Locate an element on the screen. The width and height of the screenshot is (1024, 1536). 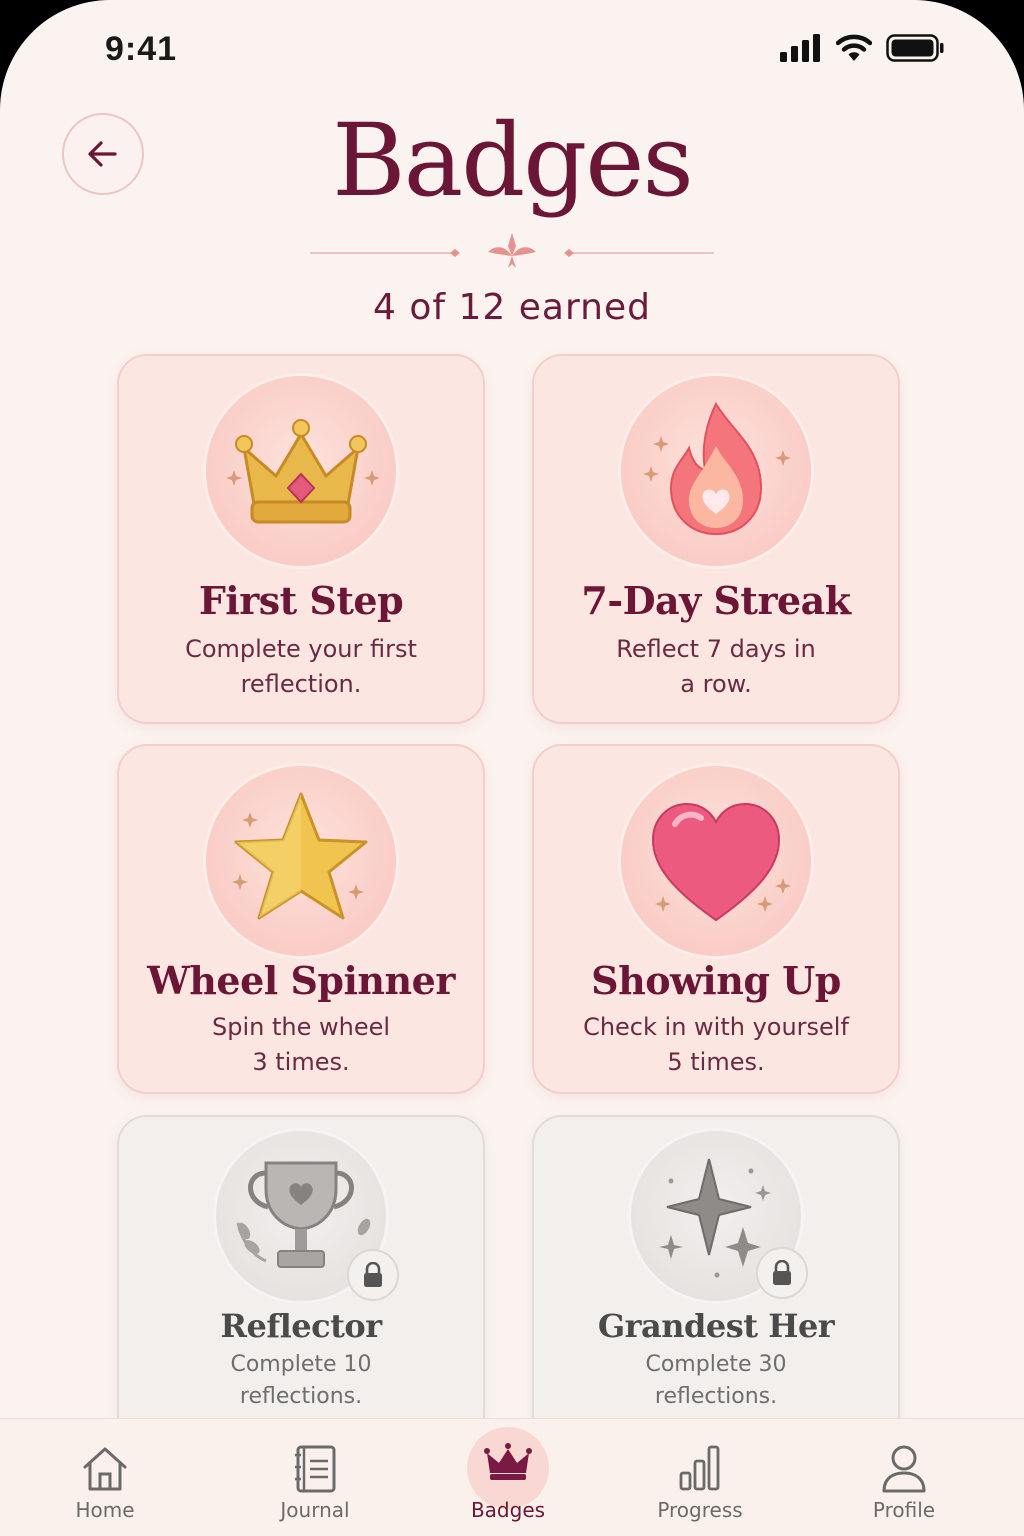
badge-description-line: reflection. is located at coordinates (301, 684).